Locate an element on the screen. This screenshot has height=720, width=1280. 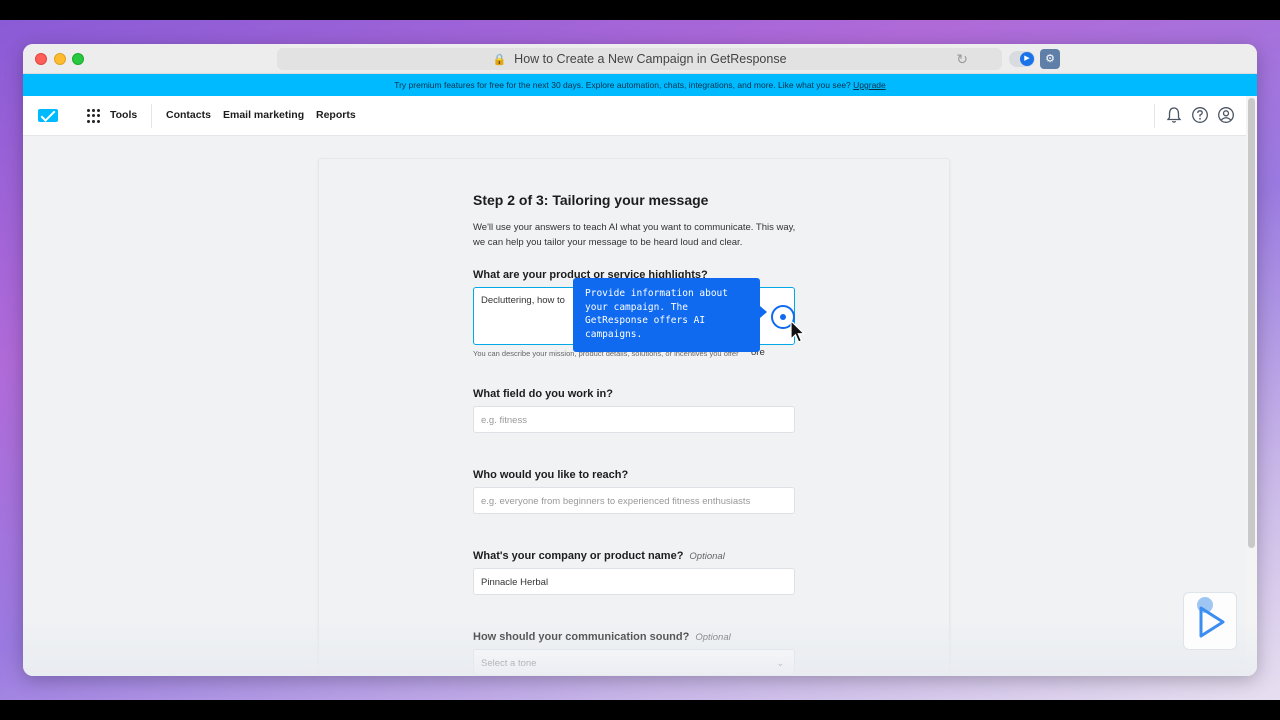
bell-icon is located at coordinates (1174, 115).